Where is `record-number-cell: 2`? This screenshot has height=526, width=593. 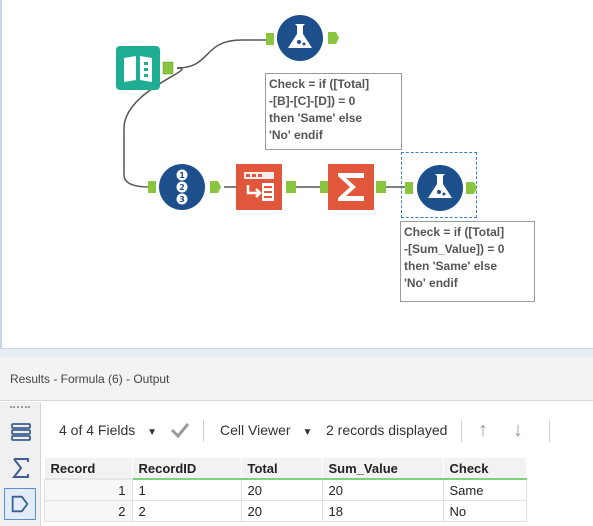
record-number-cell: 2 is located at coordinates (88, 511).